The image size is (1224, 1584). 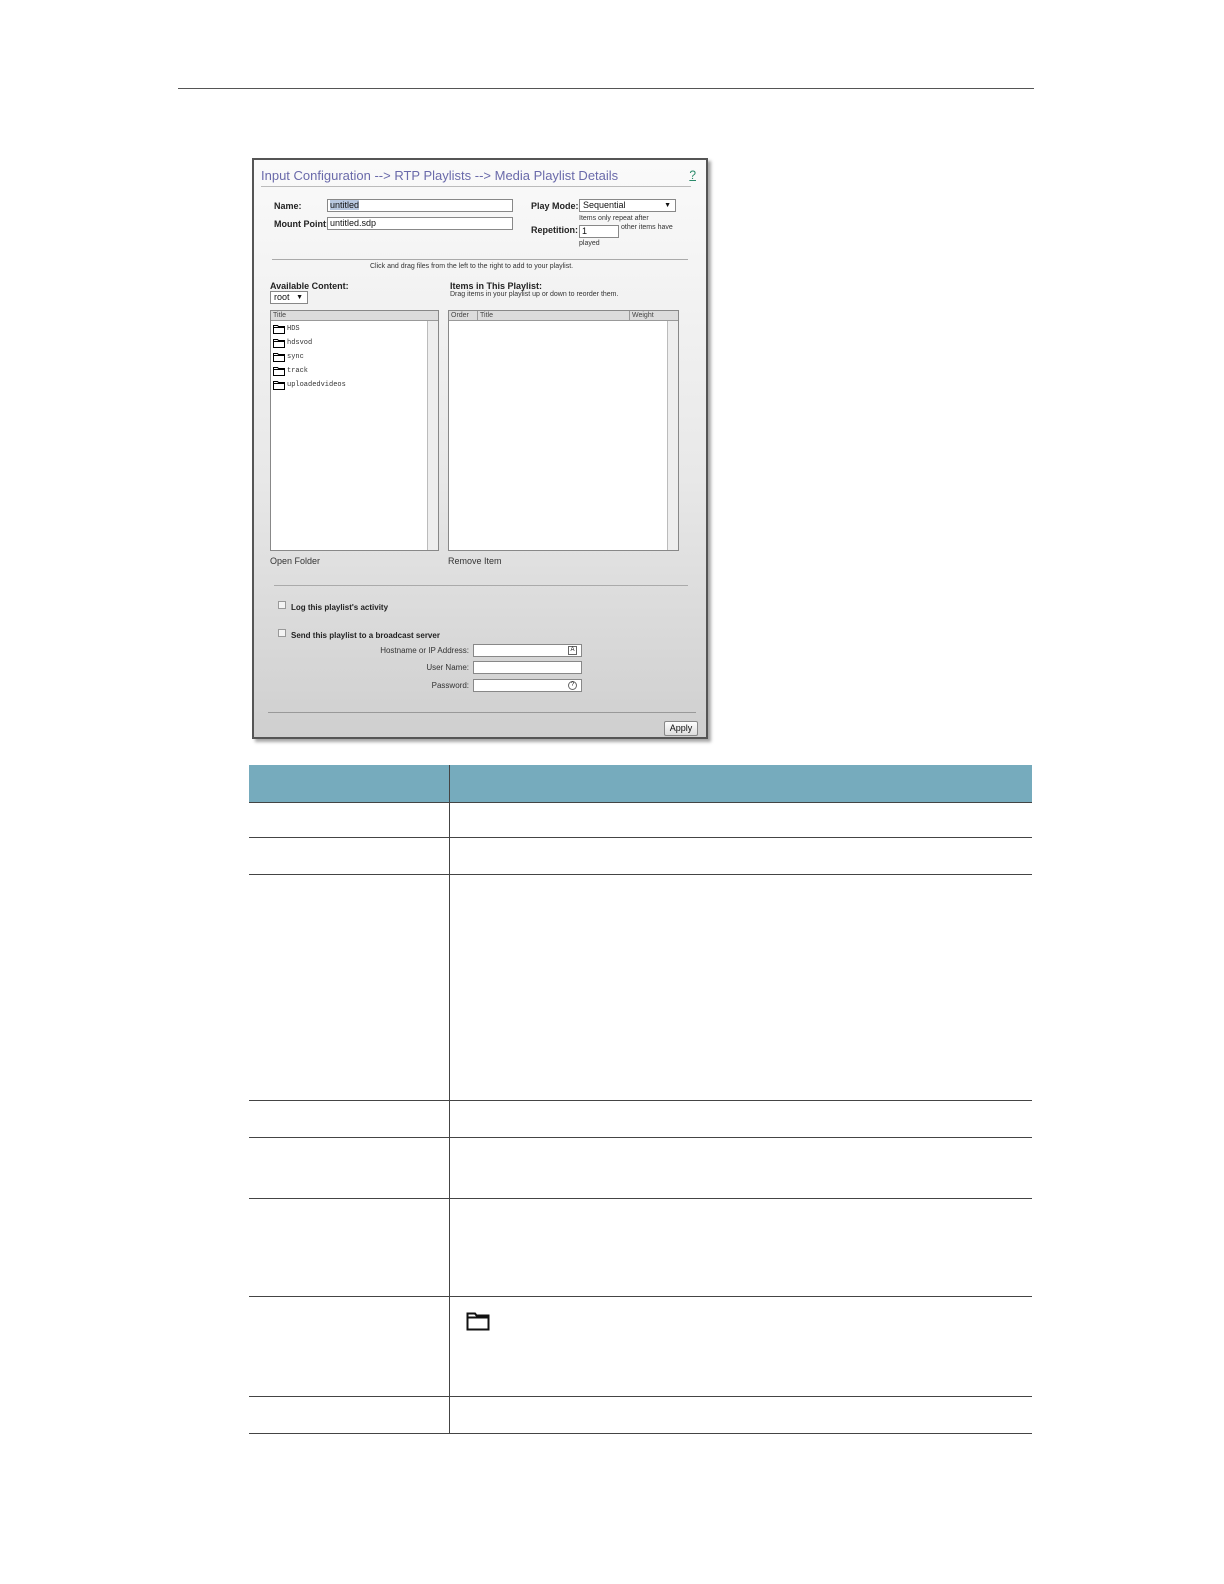 I want to click on user-name-input, so click(x=527, y=667).